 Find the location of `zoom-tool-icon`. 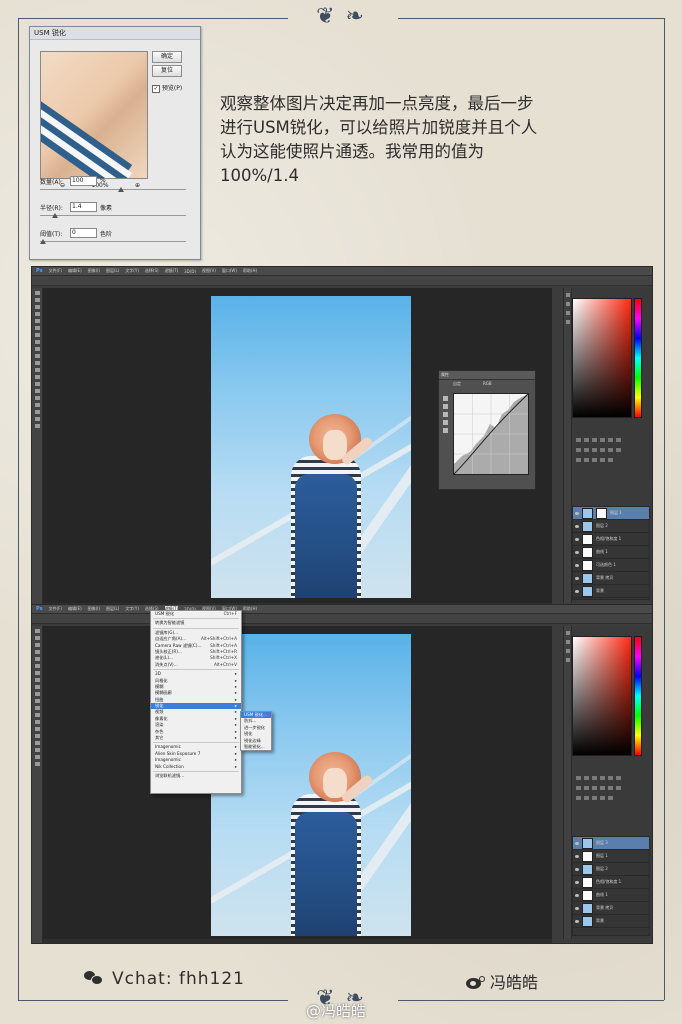

zoom-tool-icon is located at coordinates (37, 426).